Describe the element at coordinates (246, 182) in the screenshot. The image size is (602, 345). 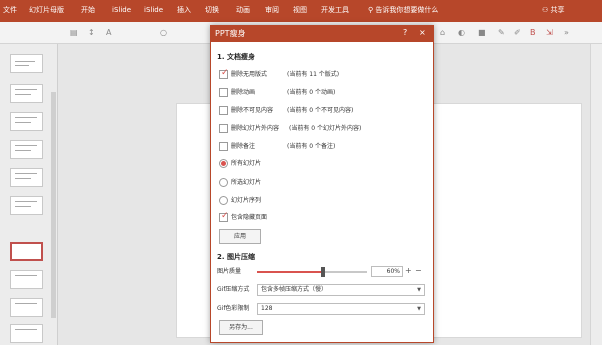
I see `radio-label: 所选幻灯片` at that location.